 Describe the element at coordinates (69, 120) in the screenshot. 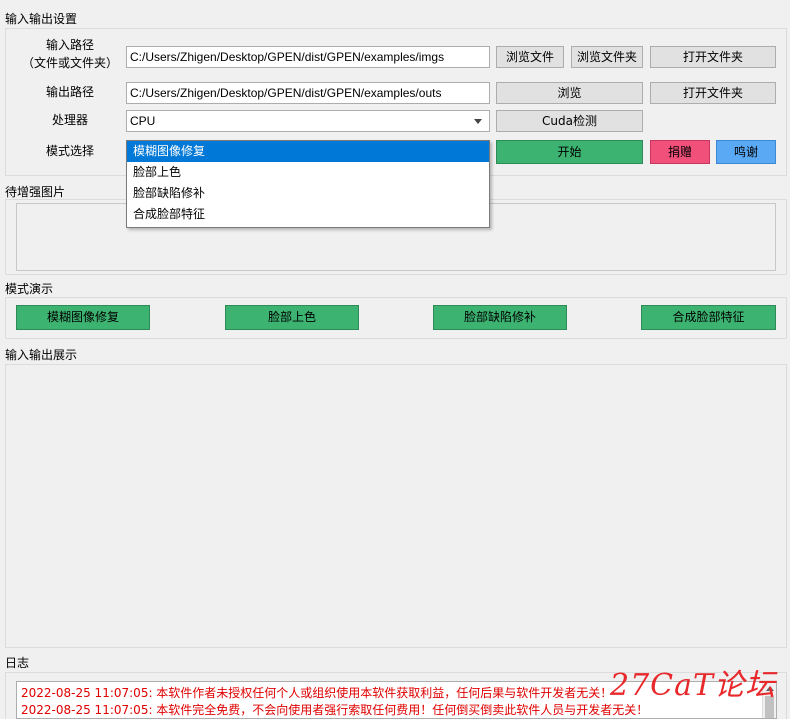

I see `processor-label: 处理器` at that location.